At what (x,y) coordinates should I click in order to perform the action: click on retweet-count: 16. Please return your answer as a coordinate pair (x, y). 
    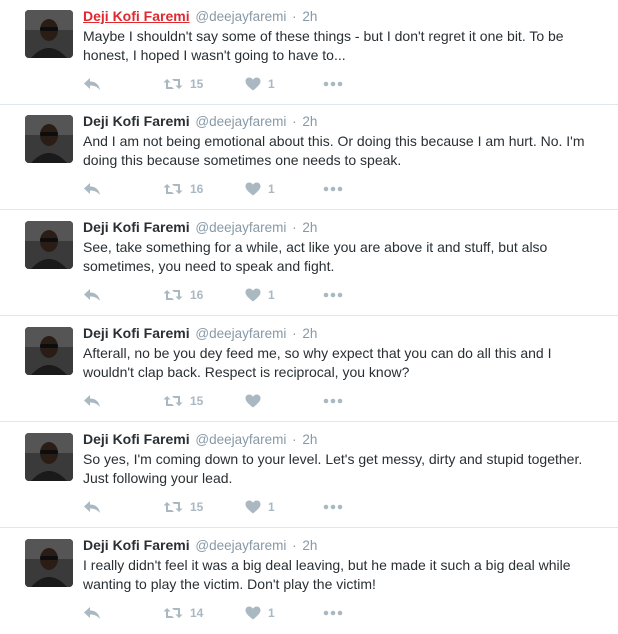
    Looking at the image, I should click on (197, 295).